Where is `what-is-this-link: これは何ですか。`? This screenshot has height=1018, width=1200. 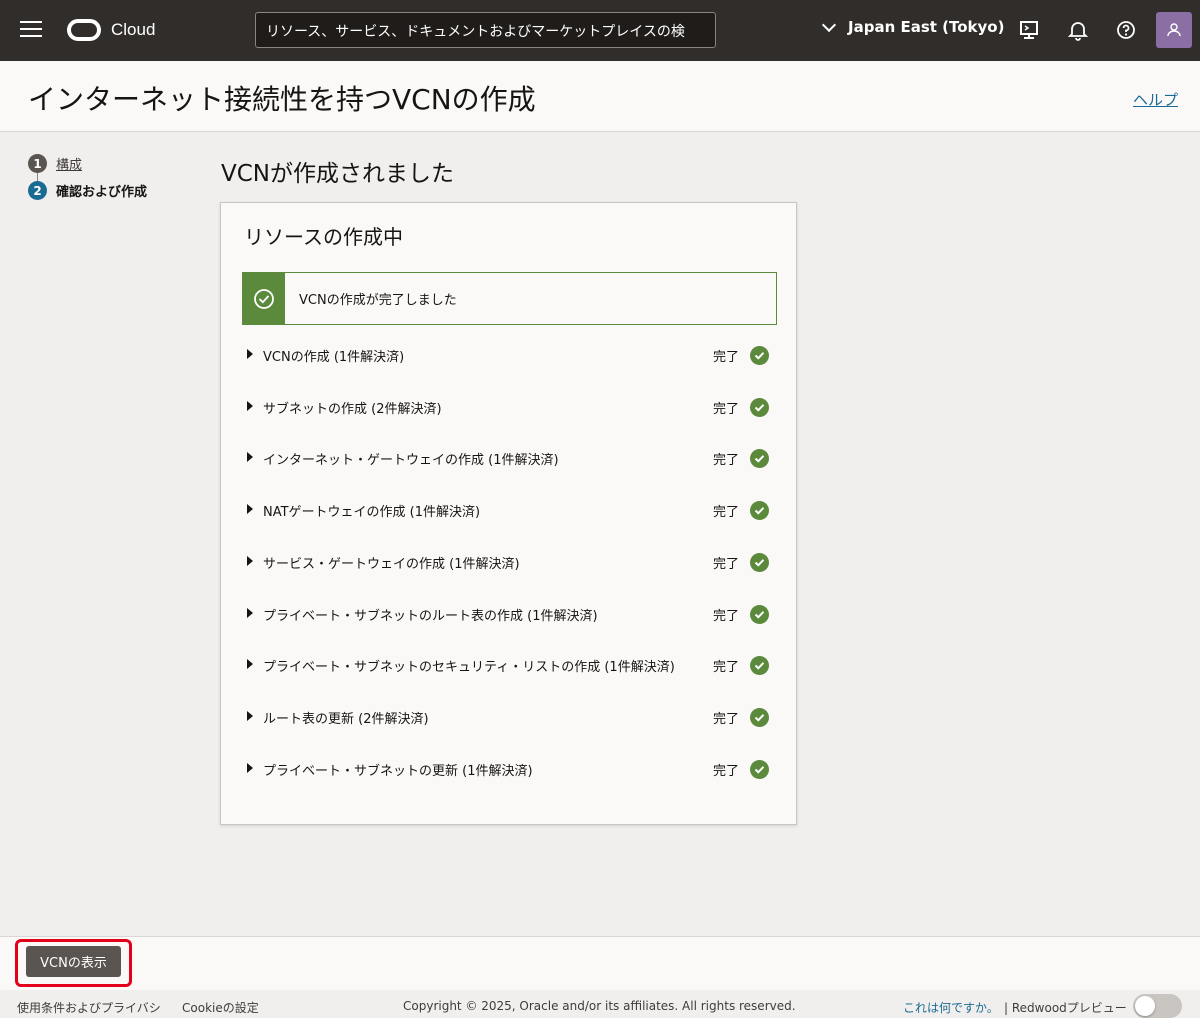 what-is-this-link: これは何ですか。 is located at coordinates (951, 1007).